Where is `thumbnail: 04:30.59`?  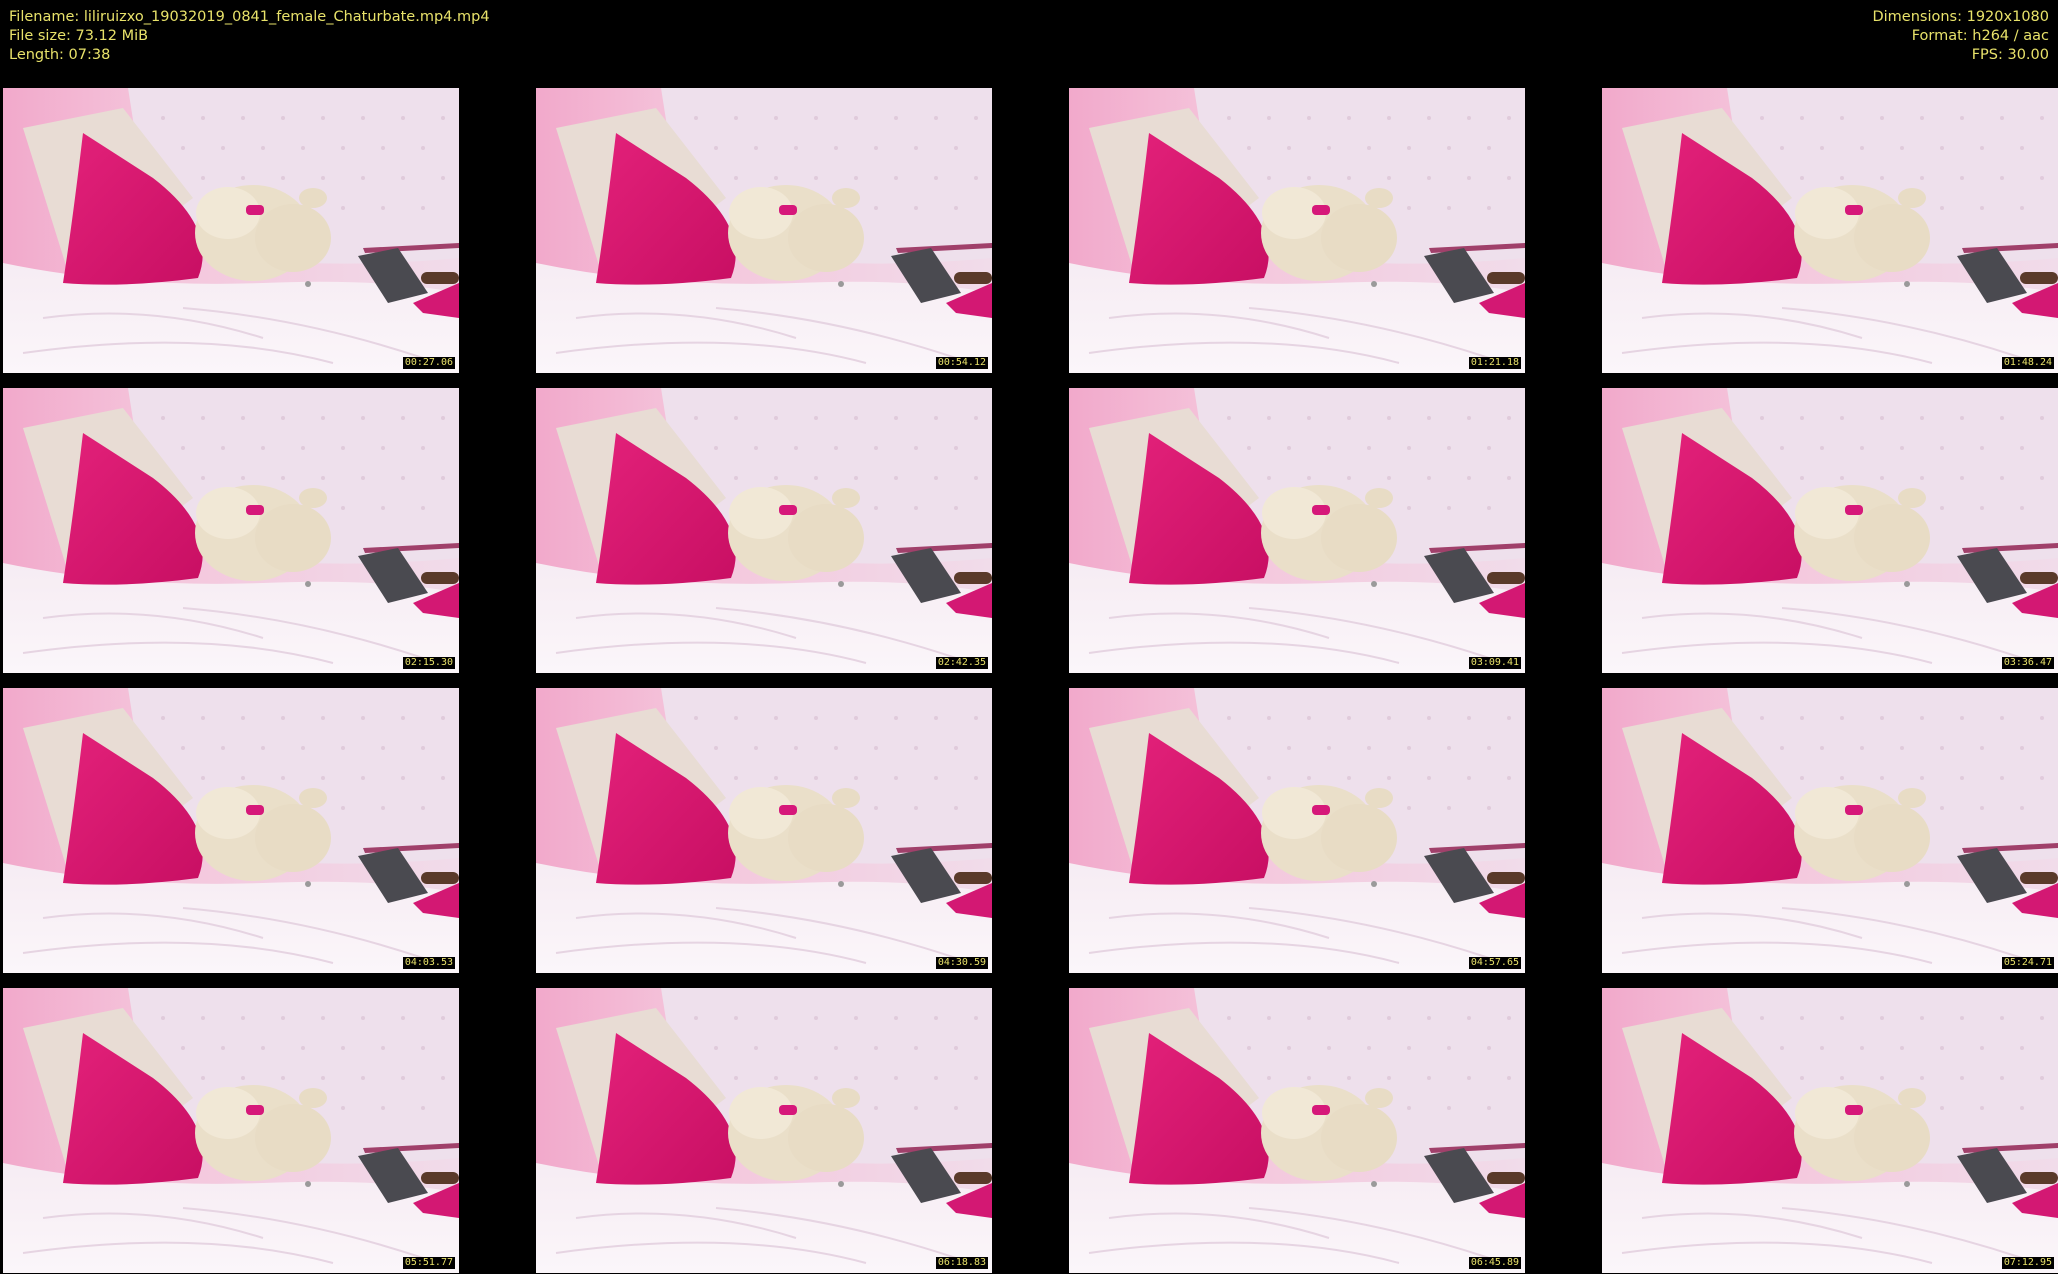 thumbnail: 04:30.59 is located at coordinates (764, 830).